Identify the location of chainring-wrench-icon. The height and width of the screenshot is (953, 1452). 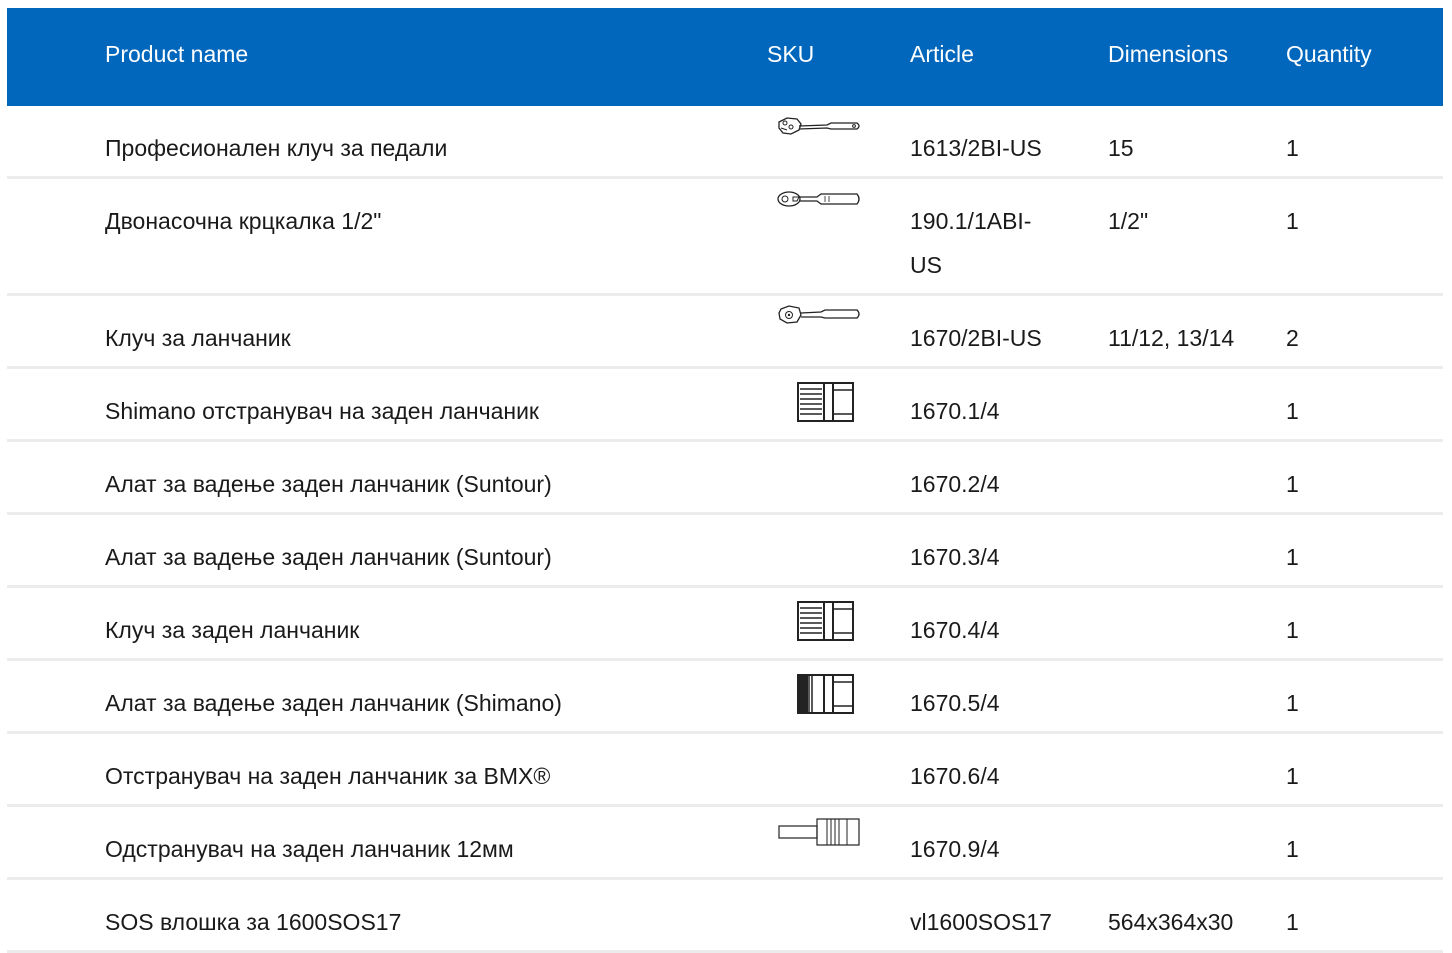
(819, 315).